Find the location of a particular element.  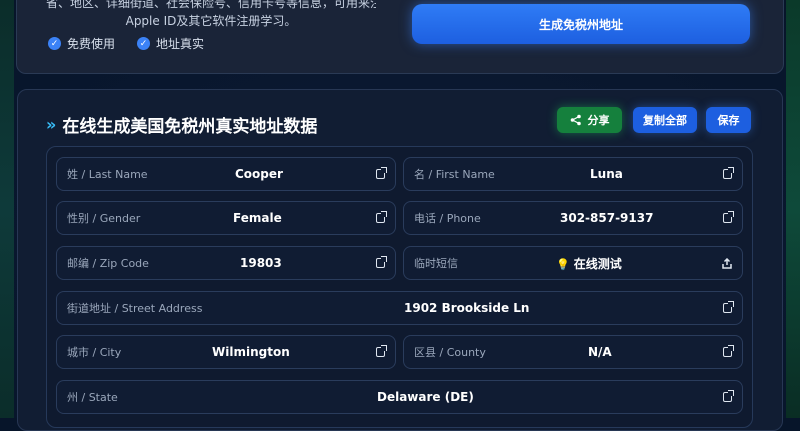

sms-field: 临时短信 💡 在线测试 is located at coordinates (573, 263).